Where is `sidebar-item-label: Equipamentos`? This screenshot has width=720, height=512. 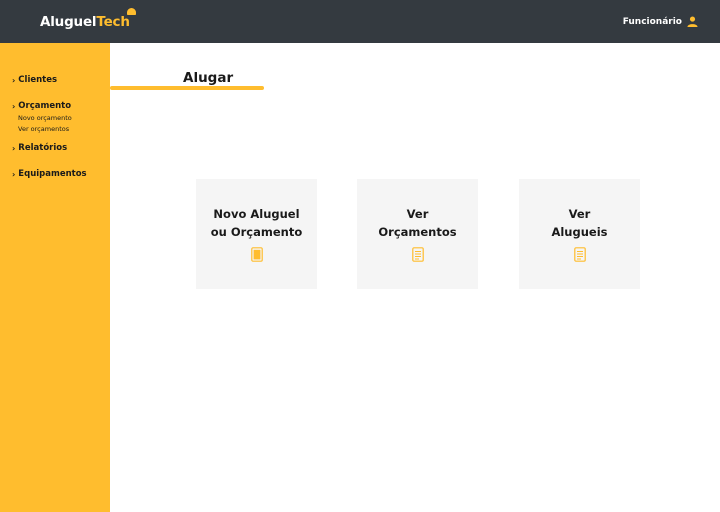 sidebar-item-label: Equipamentos is located at coordinates (52, 174).